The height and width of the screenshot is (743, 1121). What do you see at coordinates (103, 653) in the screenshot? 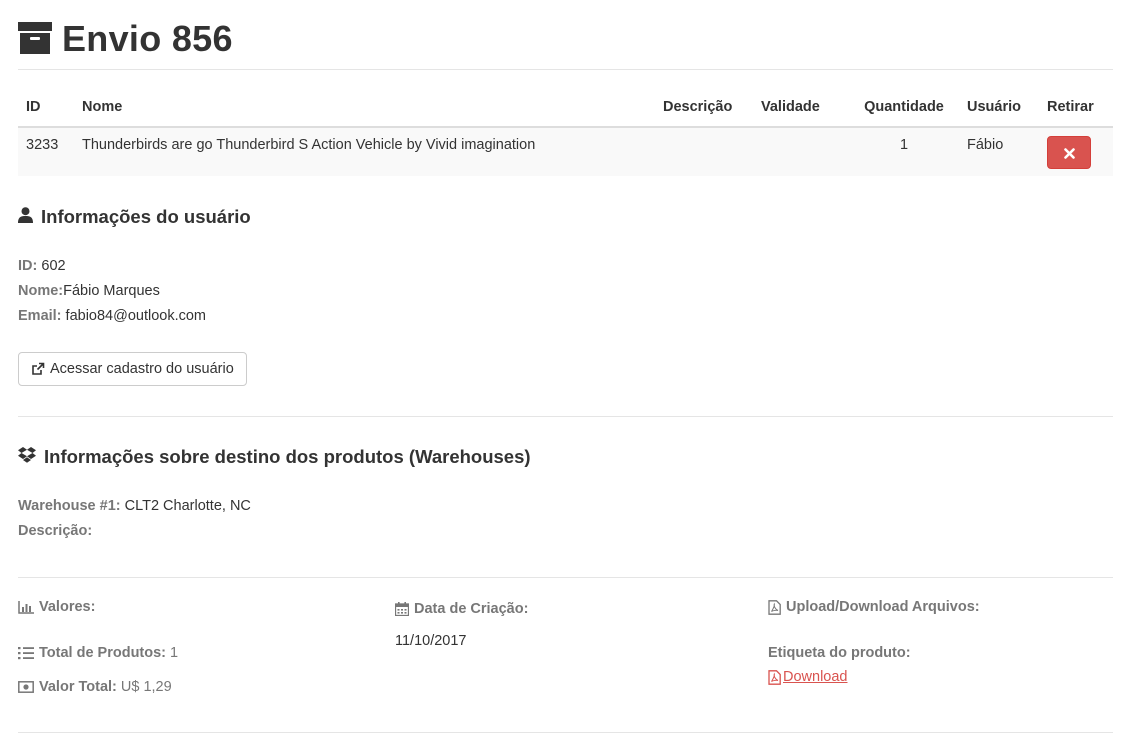
I see `total-products-label: Total de Produtos:` at bounding box center [103, 653].